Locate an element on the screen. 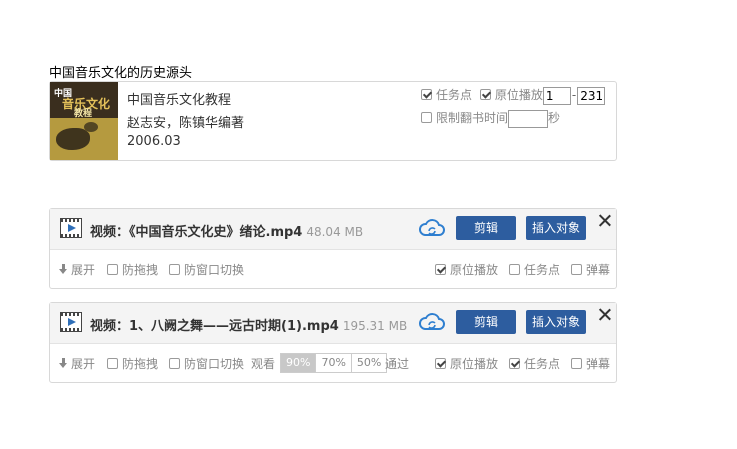 The image size is (737, 449). page-from-input is located at coordinates (556, 95).